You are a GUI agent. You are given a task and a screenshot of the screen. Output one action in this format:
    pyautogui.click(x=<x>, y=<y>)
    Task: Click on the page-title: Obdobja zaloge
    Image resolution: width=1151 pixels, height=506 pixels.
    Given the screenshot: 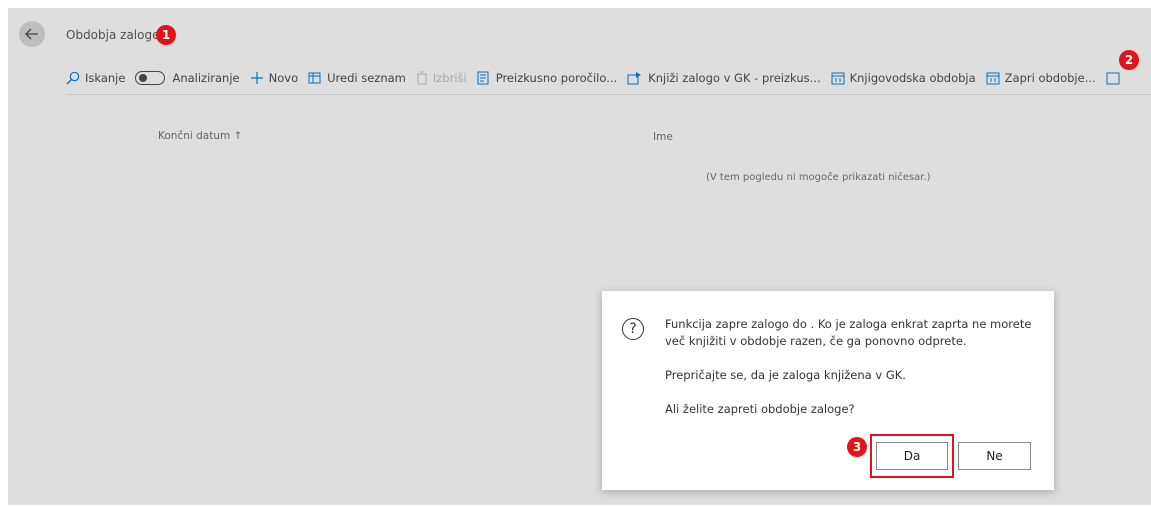 What is the action you would take?
    pyautogui.click(x=113, y=35)
    